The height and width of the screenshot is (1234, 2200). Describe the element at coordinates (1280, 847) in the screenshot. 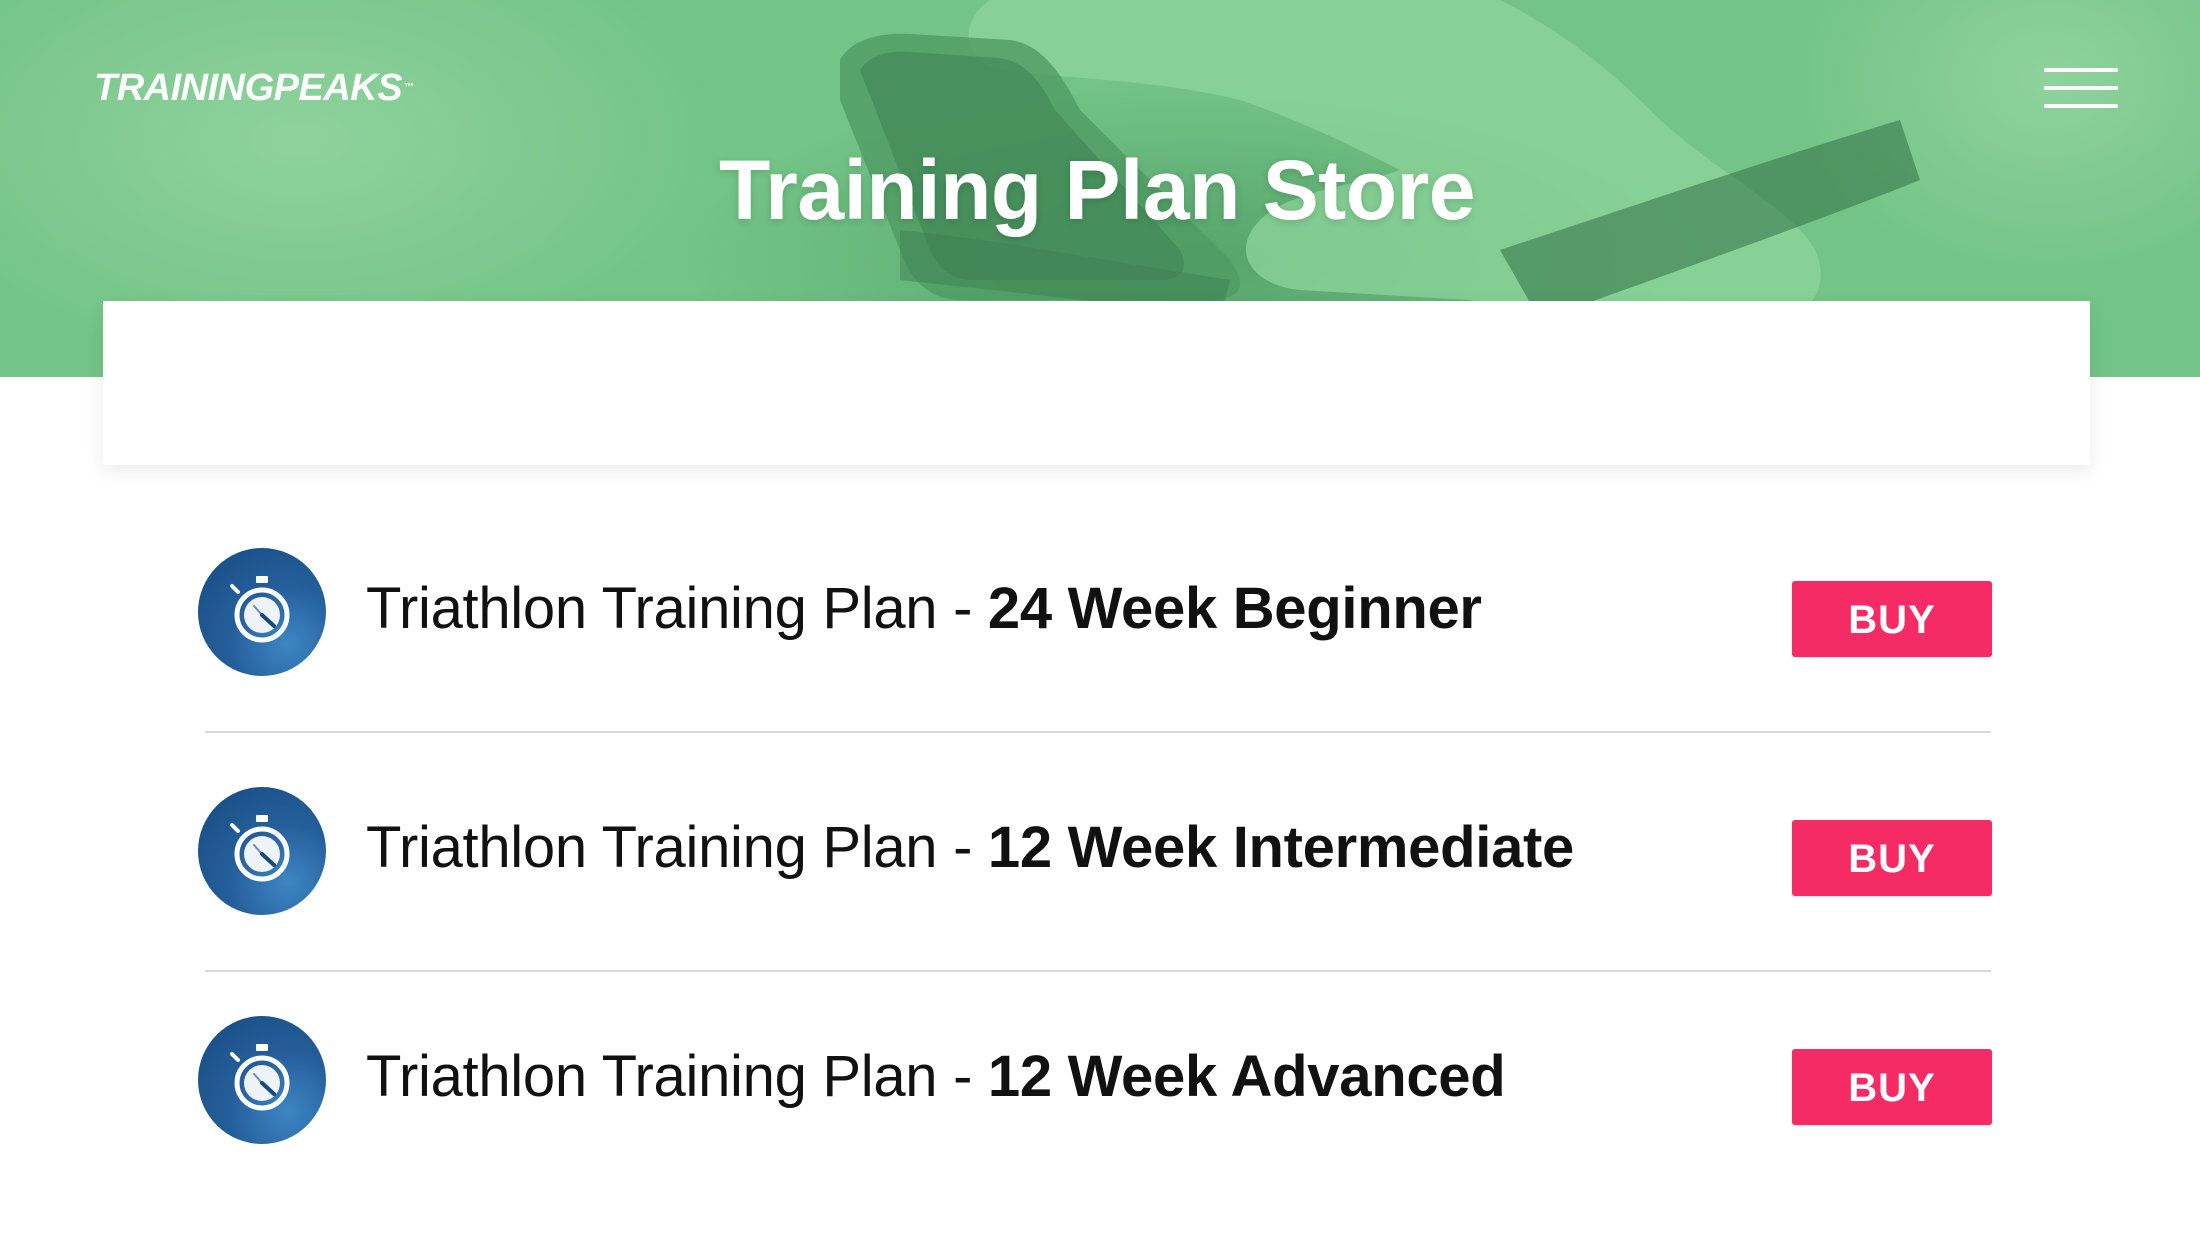

I see `plan-title-name: 12 Week Intermediate` at that location.